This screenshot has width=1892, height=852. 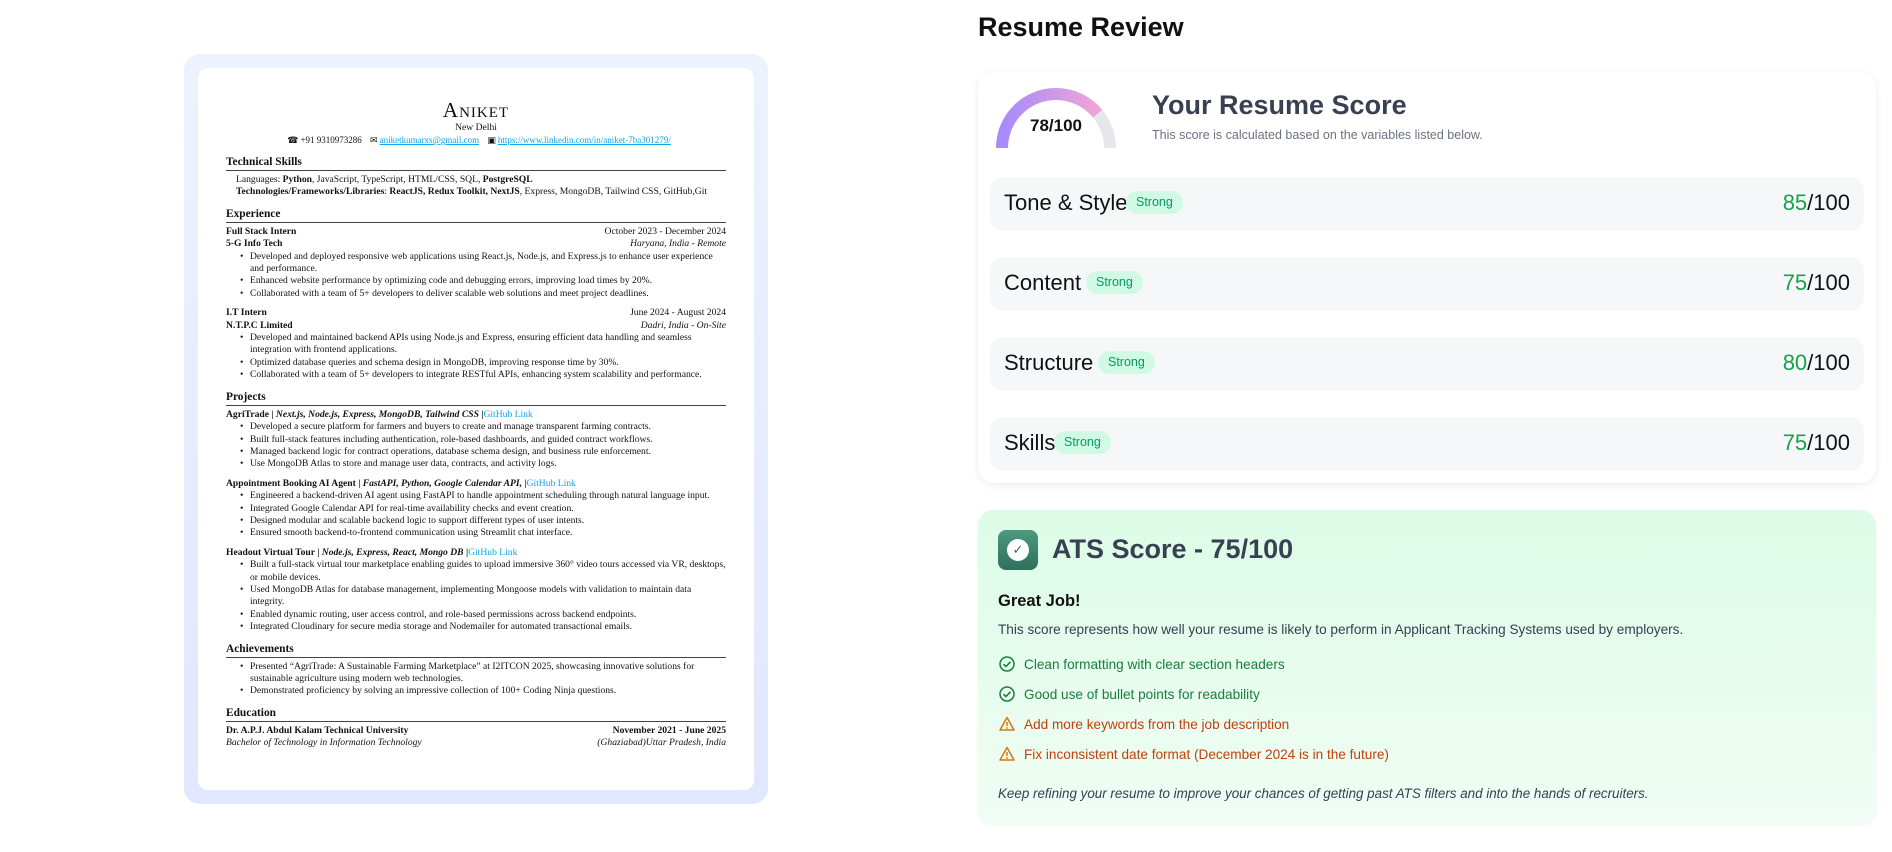 I want to click on check-circle-icon, so click(x=1007, y=694).